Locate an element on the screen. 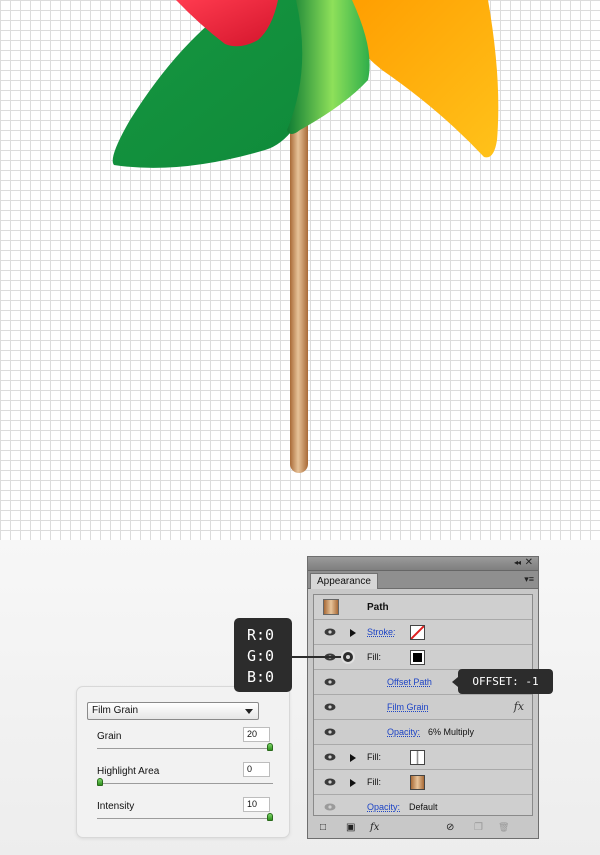  black-swatch-color is located at coordinates (417, 657).